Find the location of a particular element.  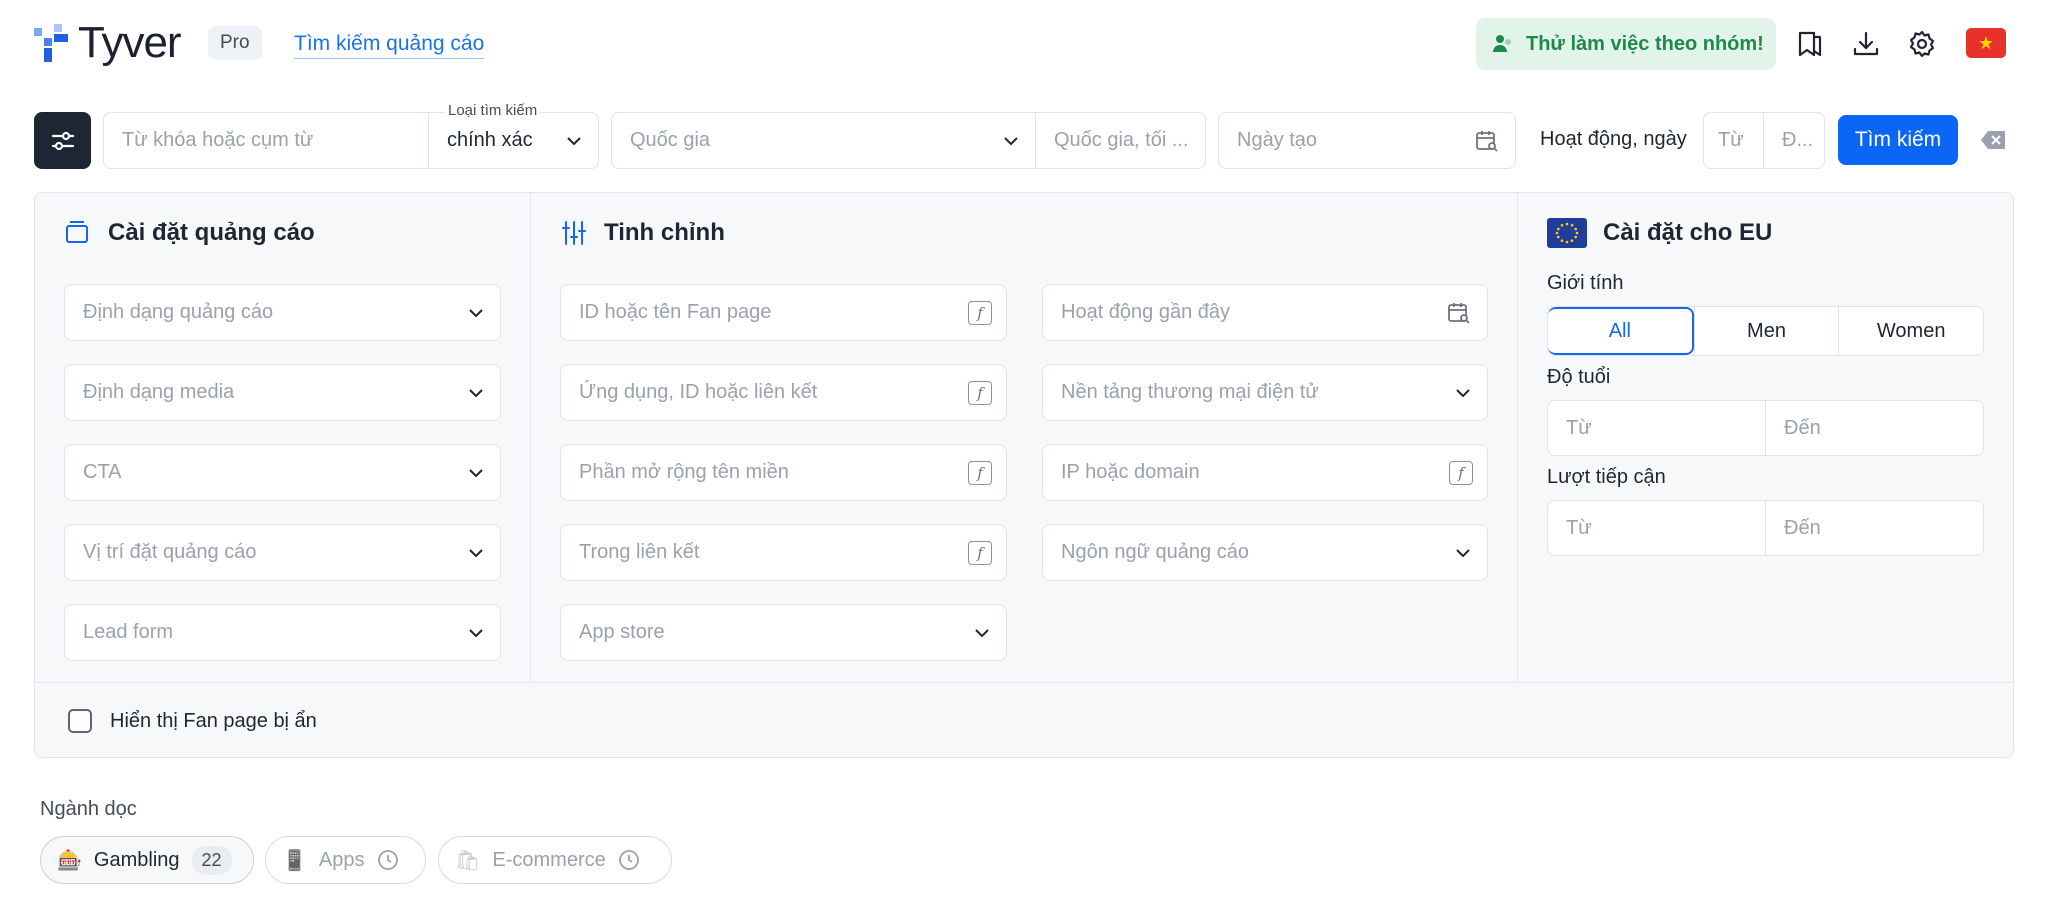

lead-form-placeholder: Lead form is located at coordinates (128, 632).